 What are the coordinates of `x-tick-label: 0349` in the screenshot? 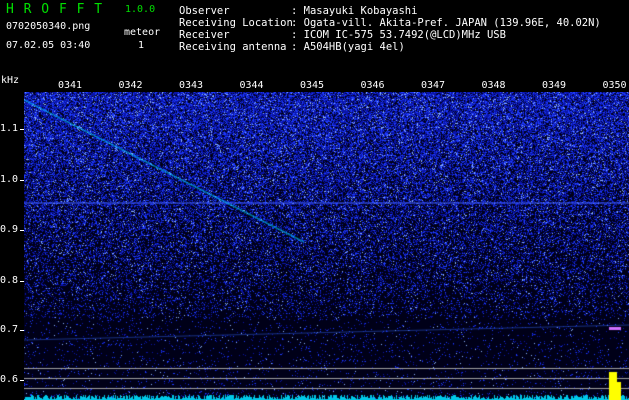 It's located at (554, 85).